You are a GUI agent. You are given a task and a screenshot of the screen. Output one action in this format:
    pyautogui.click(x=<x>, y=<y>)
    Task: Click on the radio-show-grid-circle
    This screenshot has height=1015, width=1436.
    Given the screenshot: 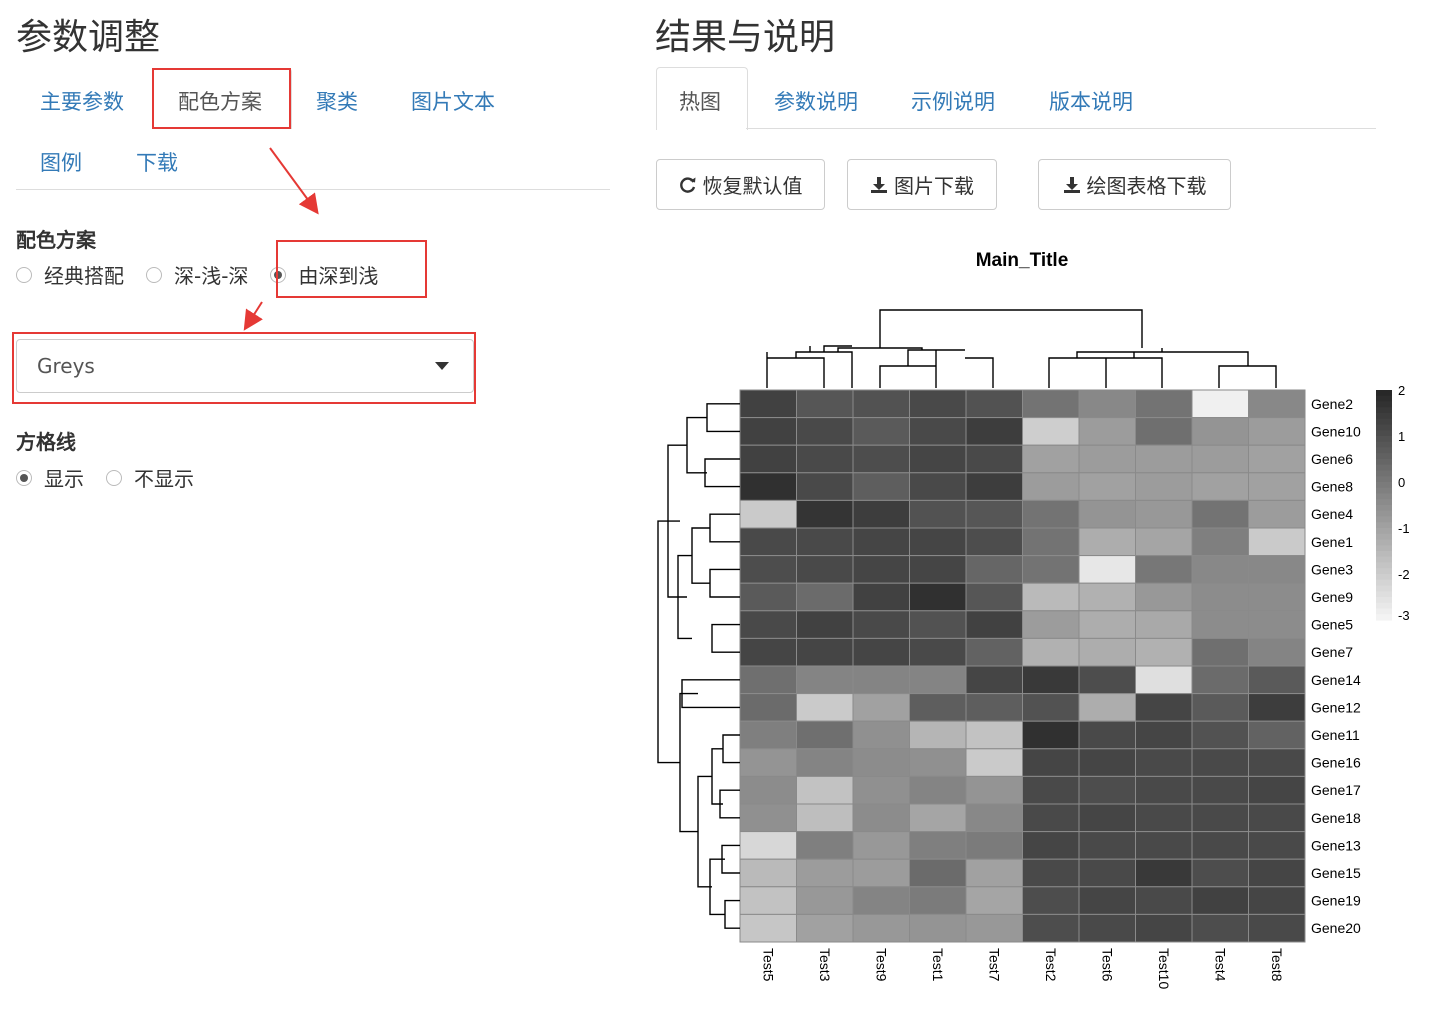 What is the action you would take?
    pyautogui.click(x=24, y=477)
    